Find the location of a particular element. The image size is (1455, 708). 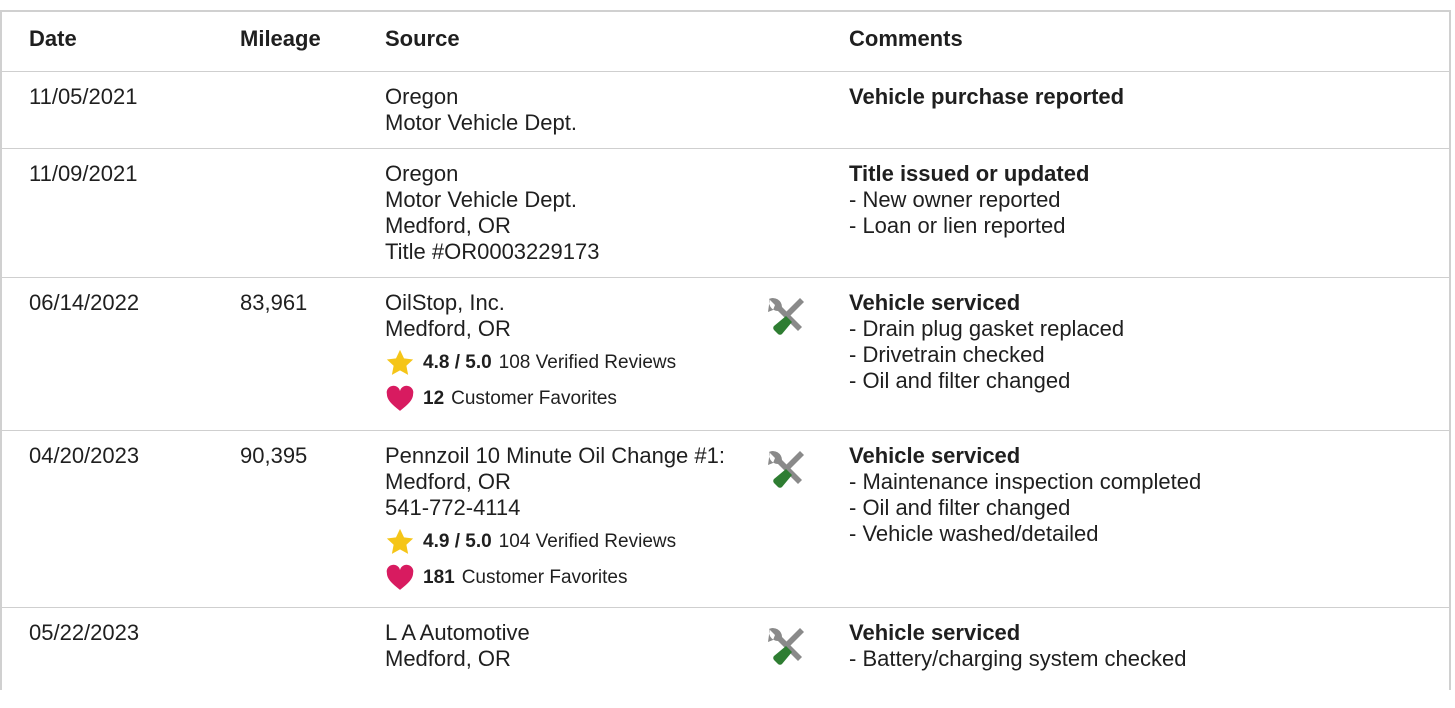

row-date: 04/20/2023 is located at coordinates (84, 455).